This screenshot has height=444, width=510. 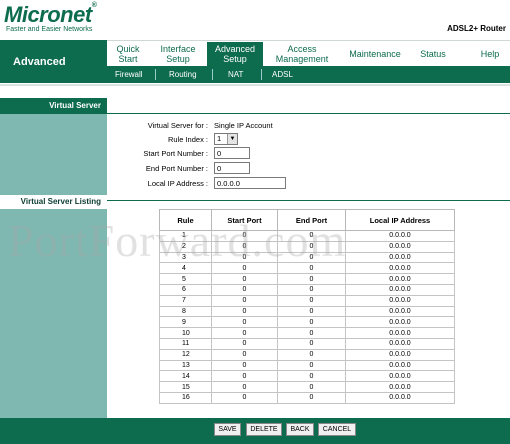 I want to click on col-local-ip: Local IP Address, so click(x=400, y=220).